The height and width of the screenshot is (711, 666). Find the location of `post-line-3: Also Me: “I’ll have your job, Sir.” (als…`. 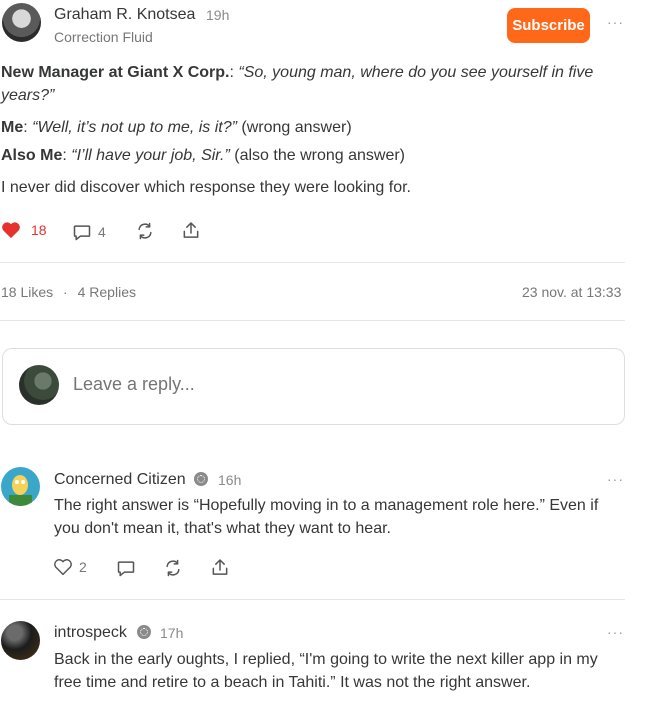

post-line-3: Also Me: “I’ll have your job, Sir.” (als… is located at coordinates (203, 155).